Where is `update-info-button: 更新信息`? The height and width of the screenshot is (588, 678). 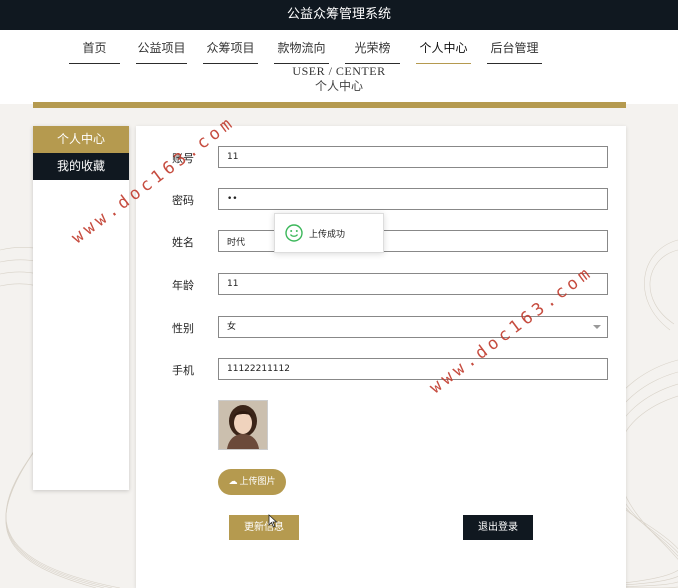
update-info-button: 更新信息 is located at coordinates (264, 527).